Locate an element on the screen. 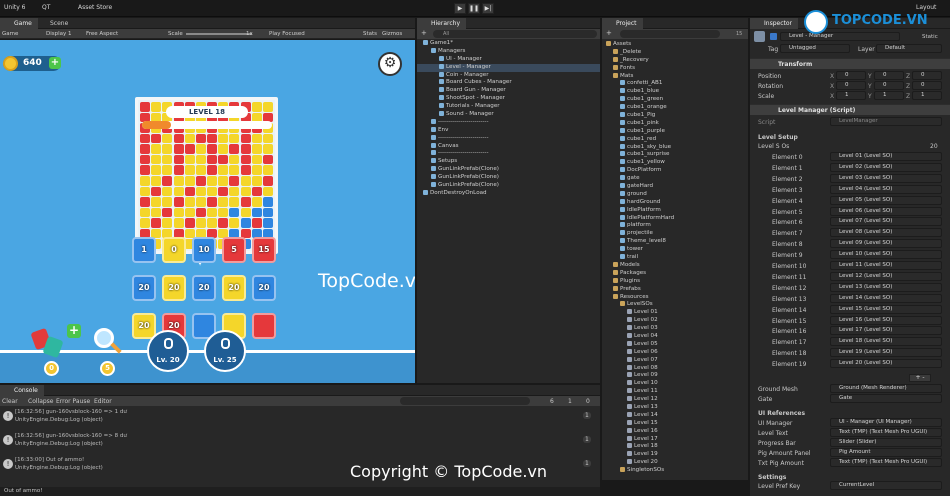  project-item: cube1_sky_blue is located at coordinates (677, 147).